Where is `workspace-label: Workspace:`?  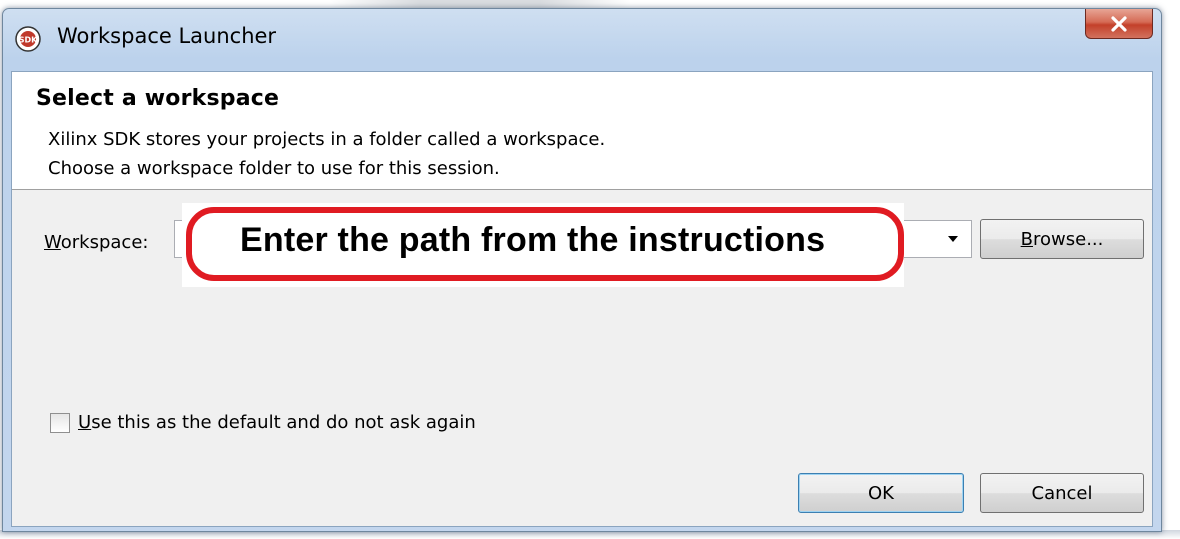 workspace-label: Workspace: is located at coordinates (96, 242).